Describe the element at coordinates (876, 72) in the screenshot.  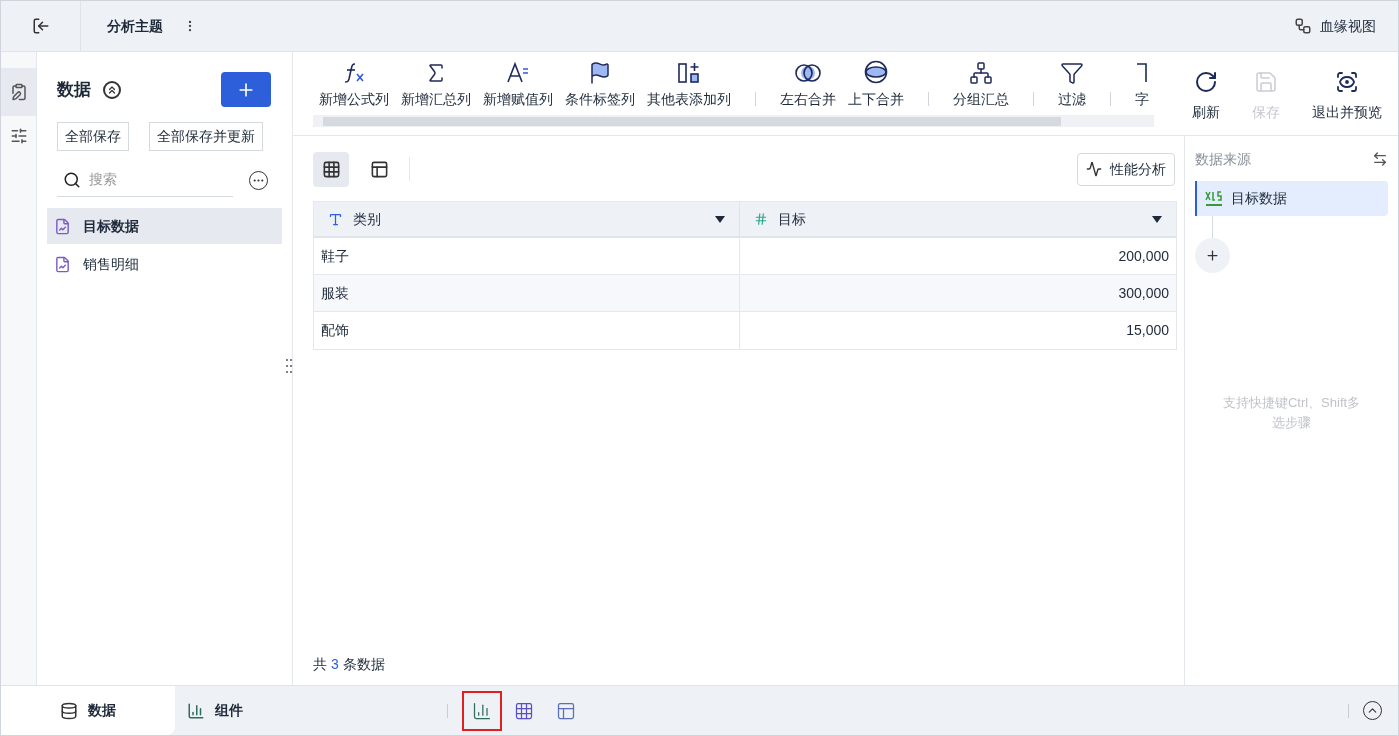
I see `stacked-circle-icon` at that location.